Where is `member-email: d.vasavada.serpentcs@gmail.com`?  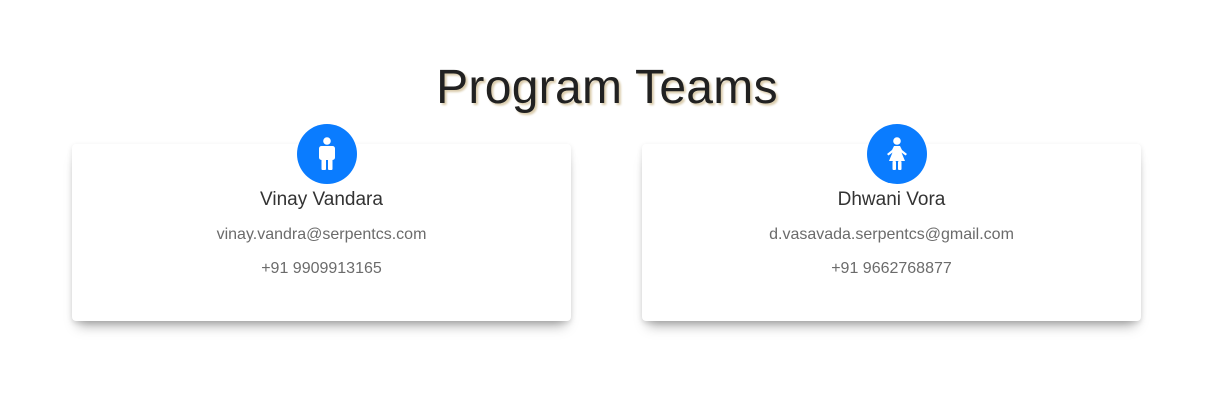 member-email: d.vasavada.serpentcs@gmail.com is located at coordinates (891, 234).